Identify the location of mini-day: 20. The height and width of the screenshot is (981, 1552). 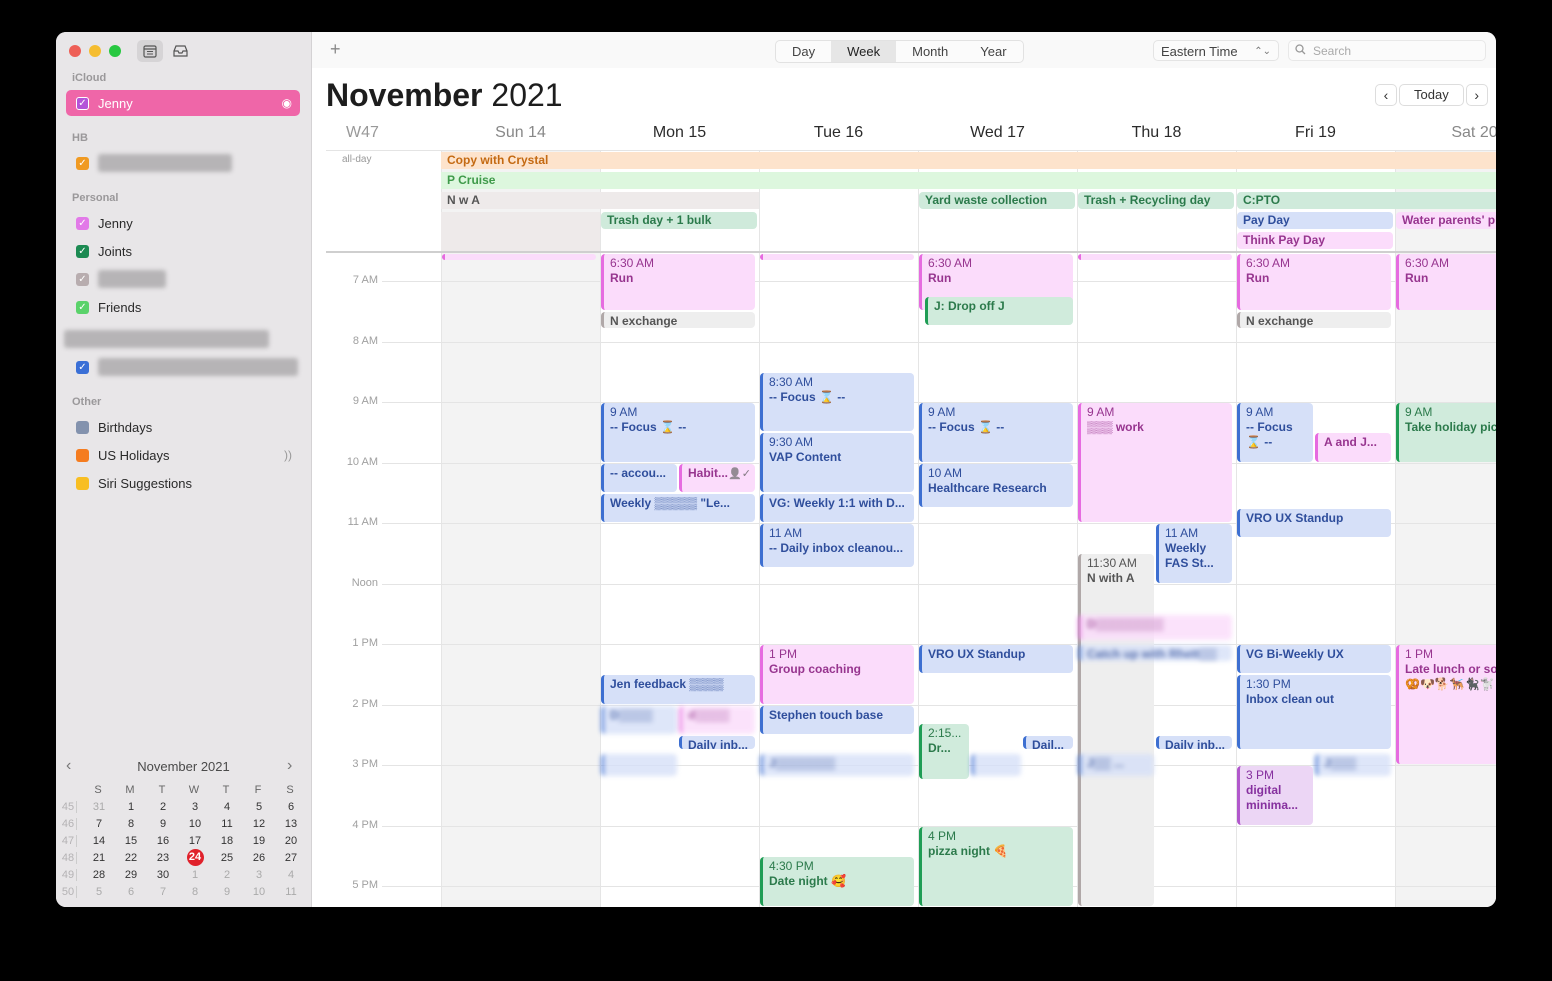
(291, 841).